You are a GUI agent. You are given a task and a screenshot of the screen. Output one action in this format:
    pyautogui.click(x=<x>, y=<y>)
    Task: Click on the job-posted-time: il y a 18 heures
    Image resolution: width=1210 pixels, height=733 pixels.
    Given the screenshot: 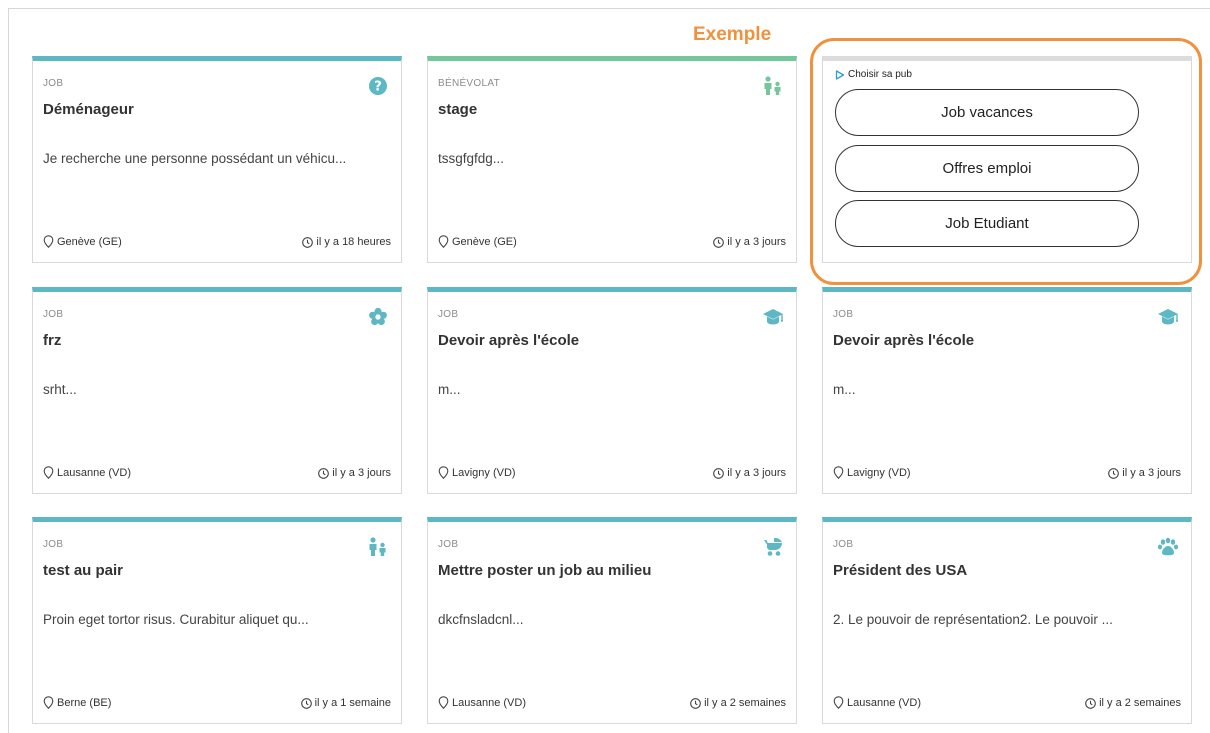 What is the action you would take?
    pyautogui.click(x=346, y=242)
    